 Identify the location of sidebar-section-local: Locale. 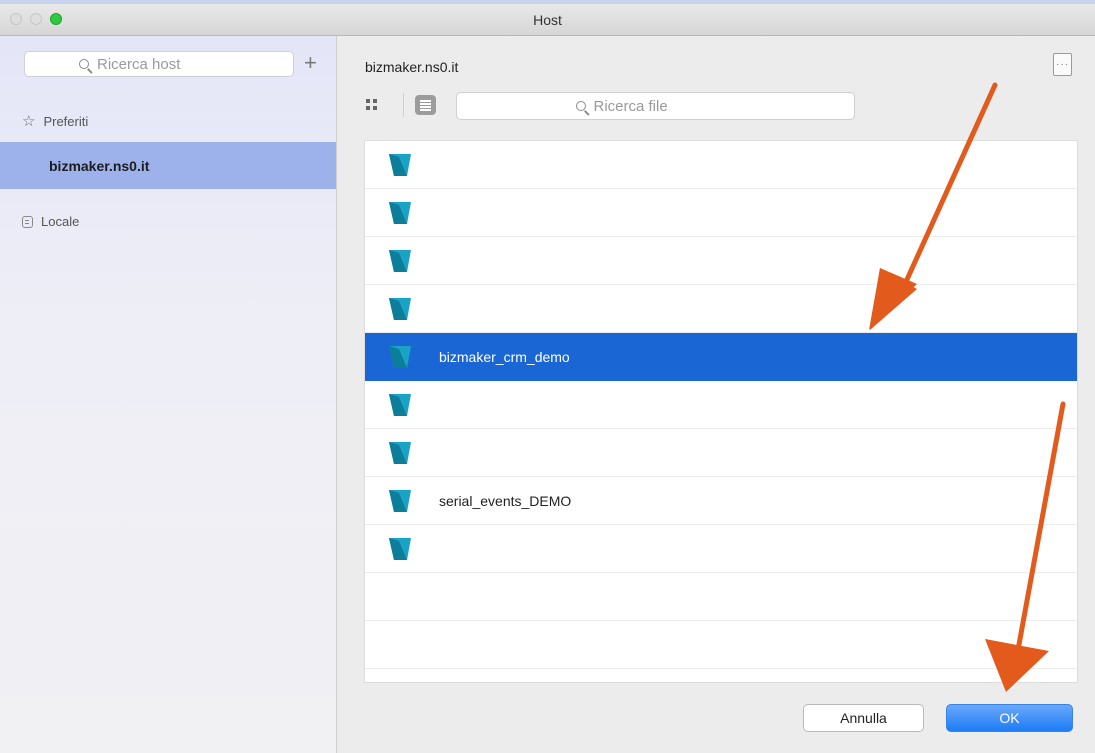
(50, 221).